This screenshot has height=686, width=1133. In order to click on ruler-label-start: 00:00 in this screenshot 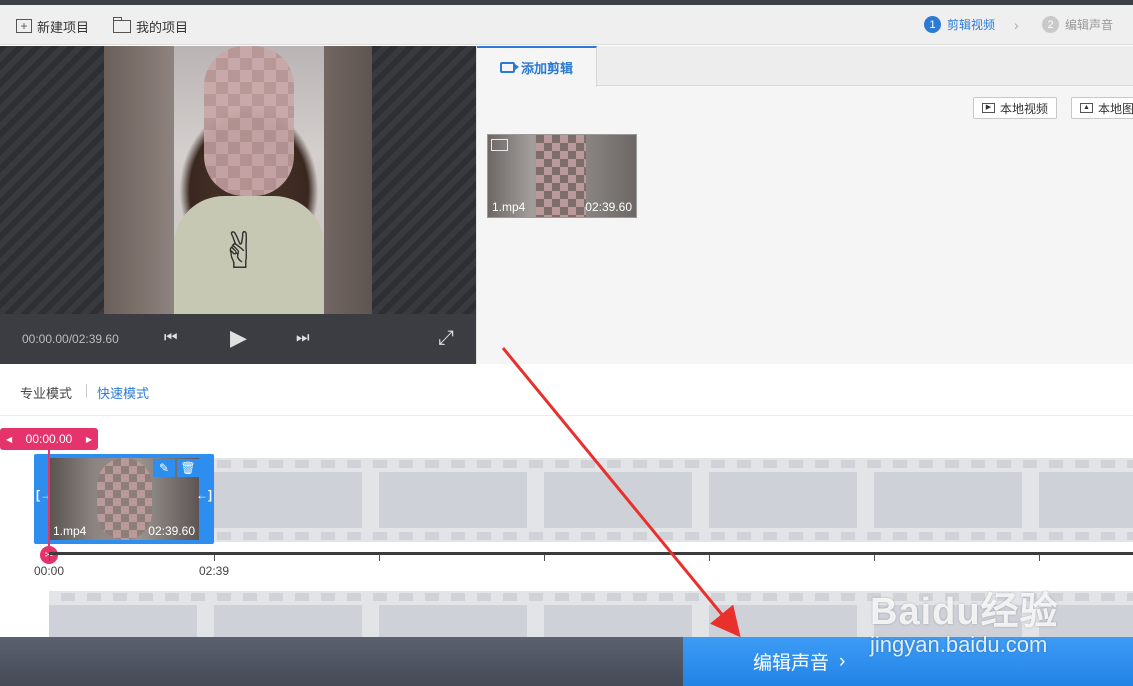, I will do `click(49, 571)`.